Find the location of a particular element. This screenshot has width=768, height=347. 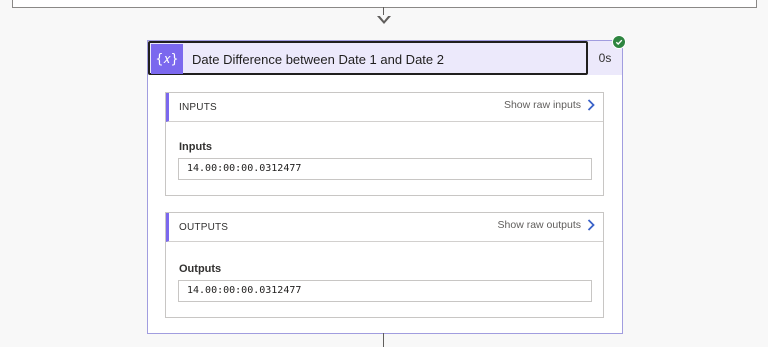

show-raw-inputs-link: Show raw inputs is located at coordinates (549, 105).